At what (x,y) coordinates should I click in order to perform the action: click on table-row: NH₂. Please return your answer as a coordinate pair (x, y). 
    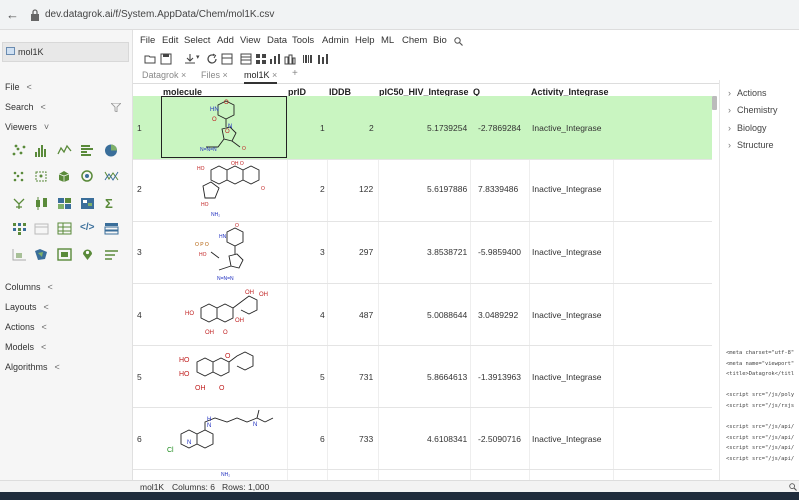
    Looking at the image, I should click on (422, 475).